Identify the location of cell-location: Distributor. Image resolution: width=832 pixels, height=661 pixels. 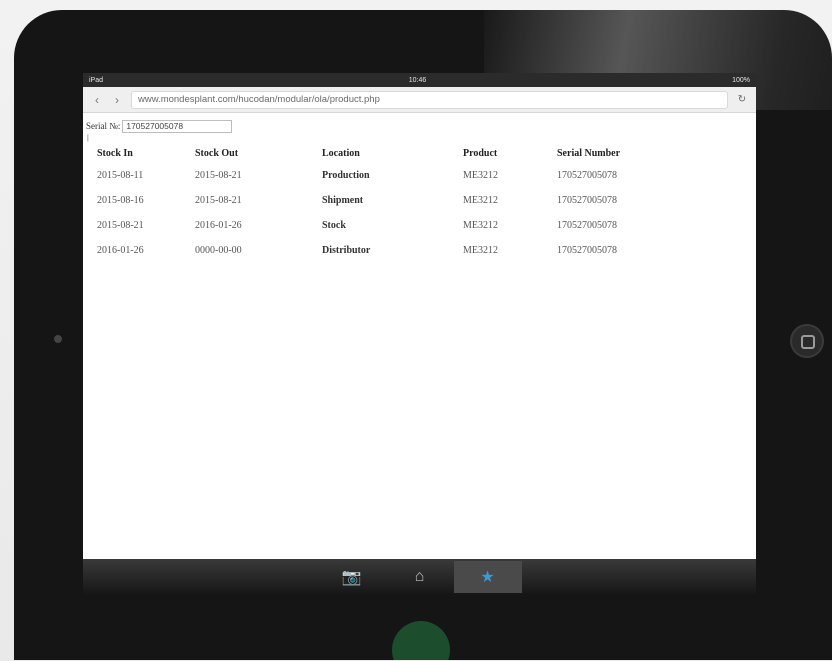
(346, 250).